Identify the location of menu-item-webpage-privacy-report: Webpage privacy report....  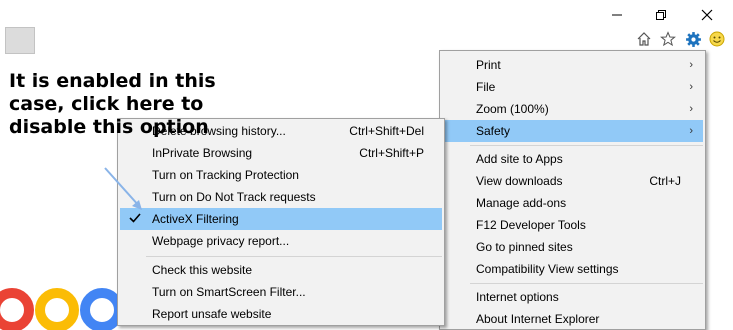
(281, 241).